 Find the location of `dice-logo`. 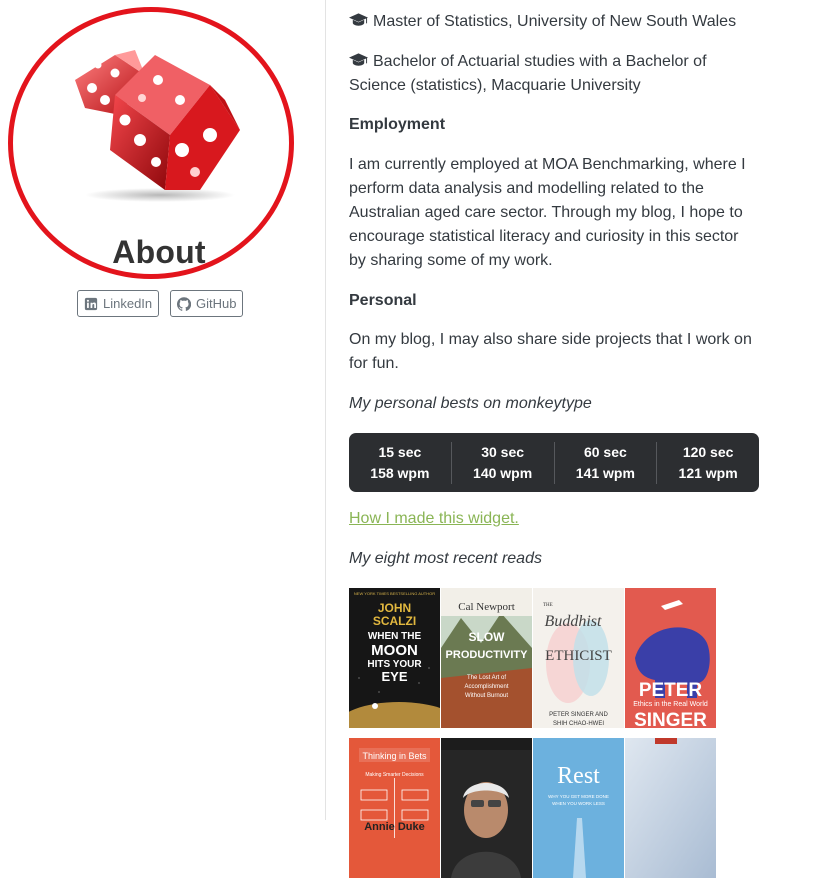

dice-logo is located at coordinates (157, 126).